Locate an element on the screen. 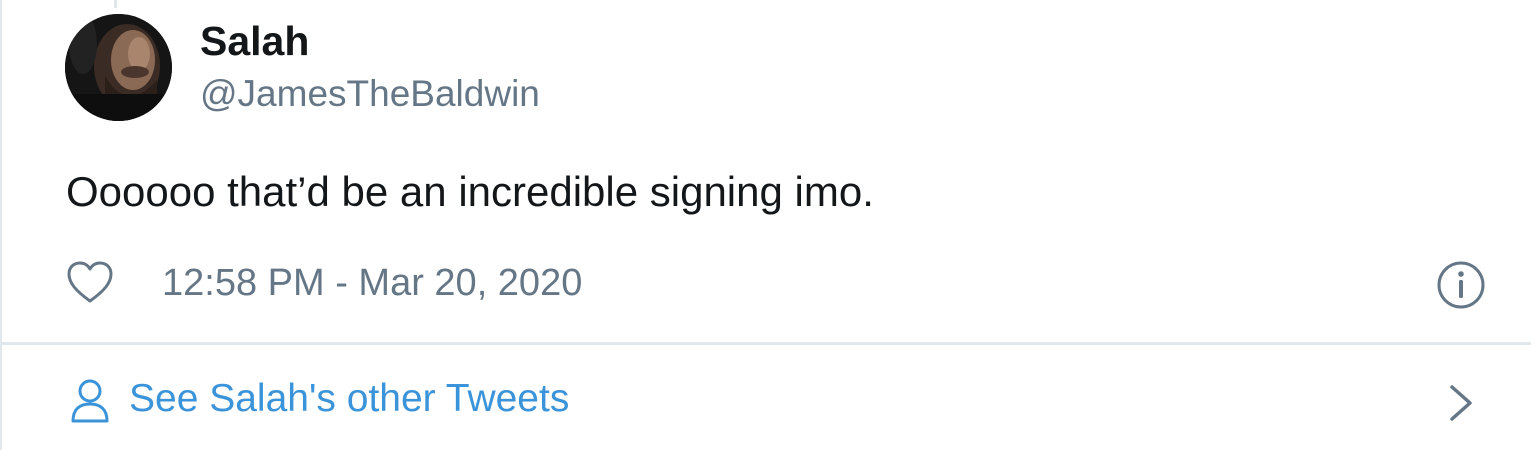 The width and height of the screenshot is (1531, 450). heart-icon is located at coordinates (90, 283).